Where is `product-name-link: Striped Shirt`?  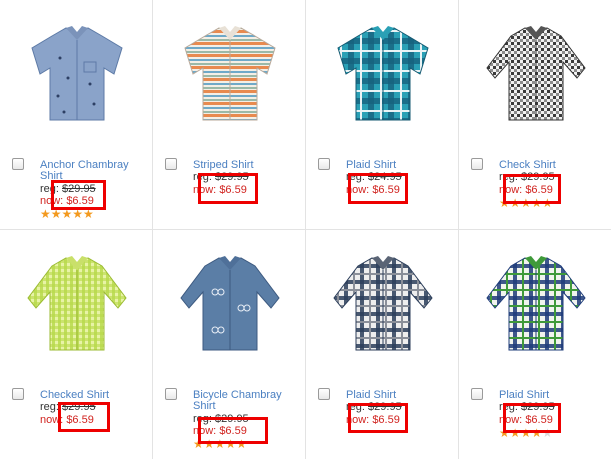 product-name-link: Striped Shirt is located at coordinates (247, 165).